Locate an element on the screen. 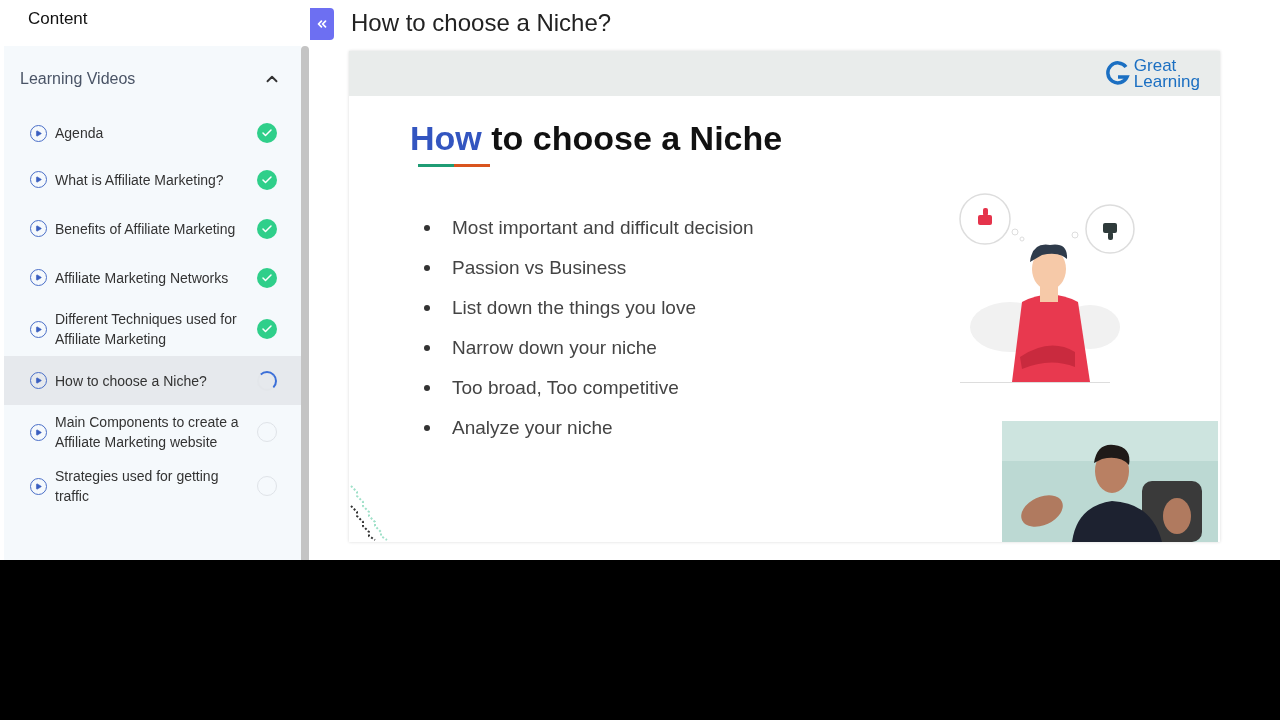 This screenshot has width=1280, height=720. logo-text: Learning is located at coordinates (1166, 81).